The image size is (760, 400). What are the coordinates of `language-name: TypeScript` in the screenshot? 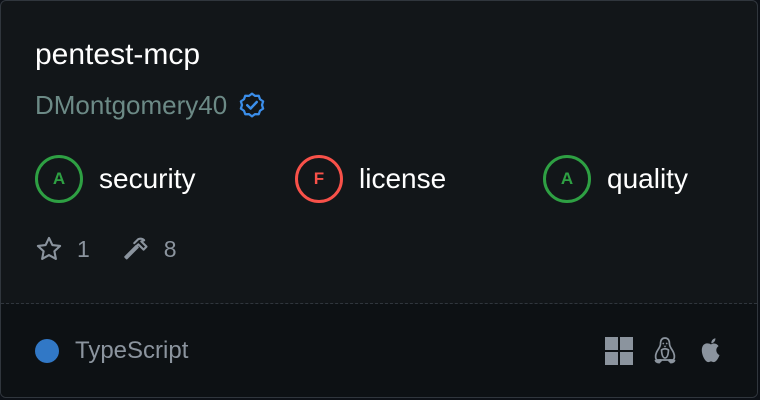 It's located at (132, 350).